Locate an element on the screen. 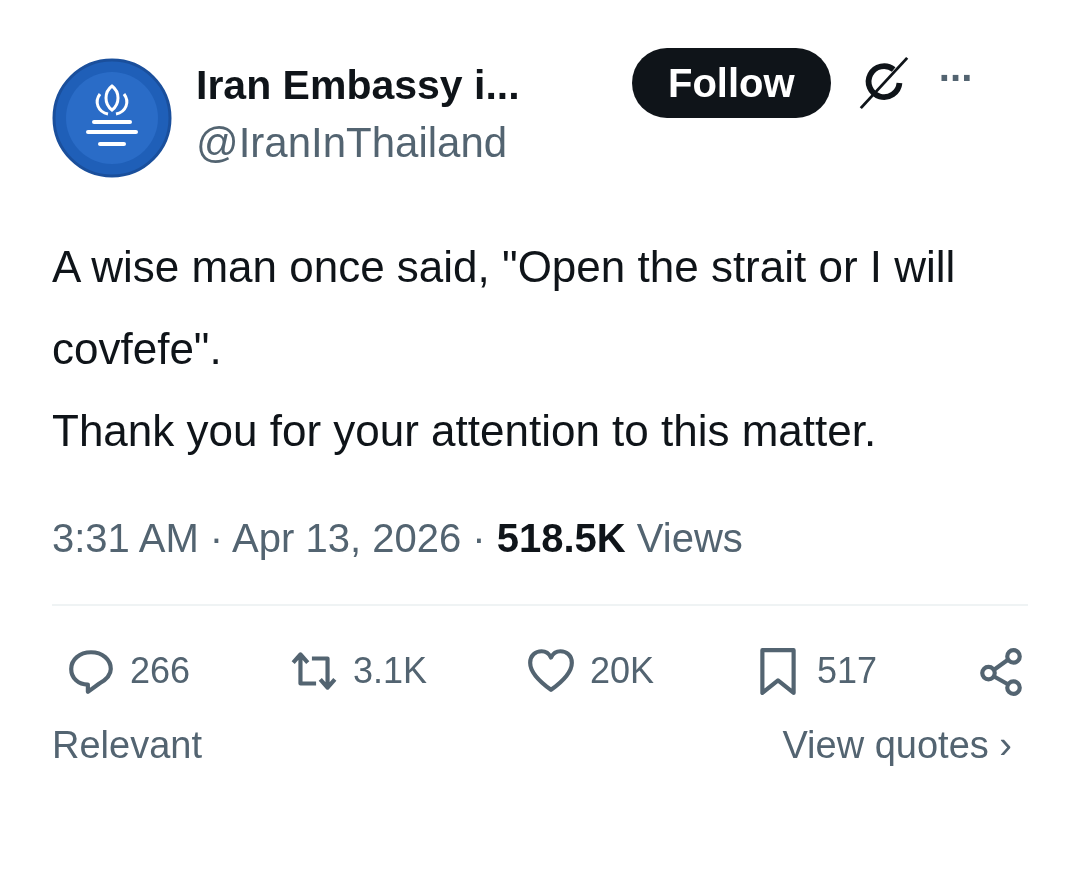 The image size is (1080, 893). author-handle: @IranInThailand is located at coordinates (406, 143).